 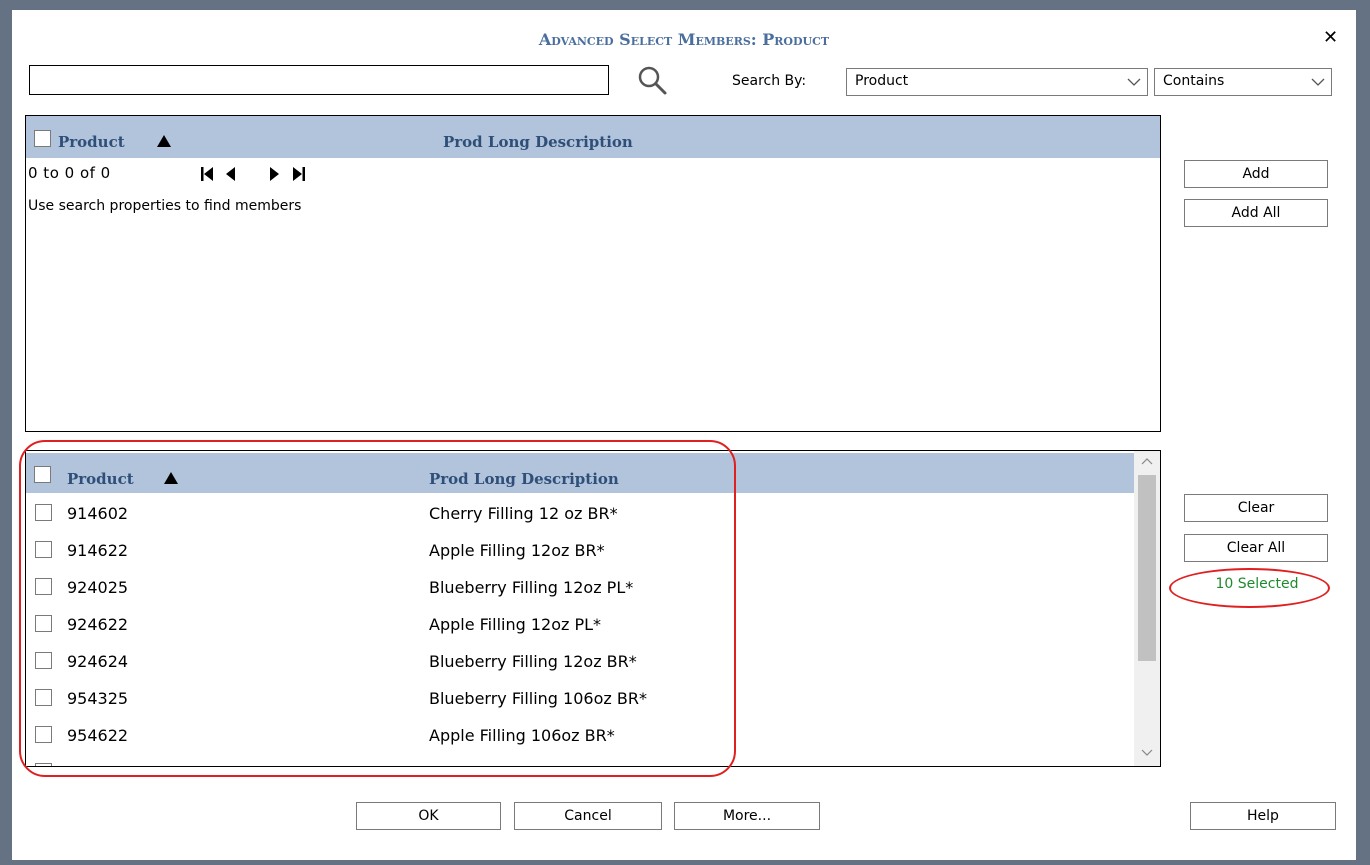 I want to click on help-button: Help, so click(x=1263, y=816).